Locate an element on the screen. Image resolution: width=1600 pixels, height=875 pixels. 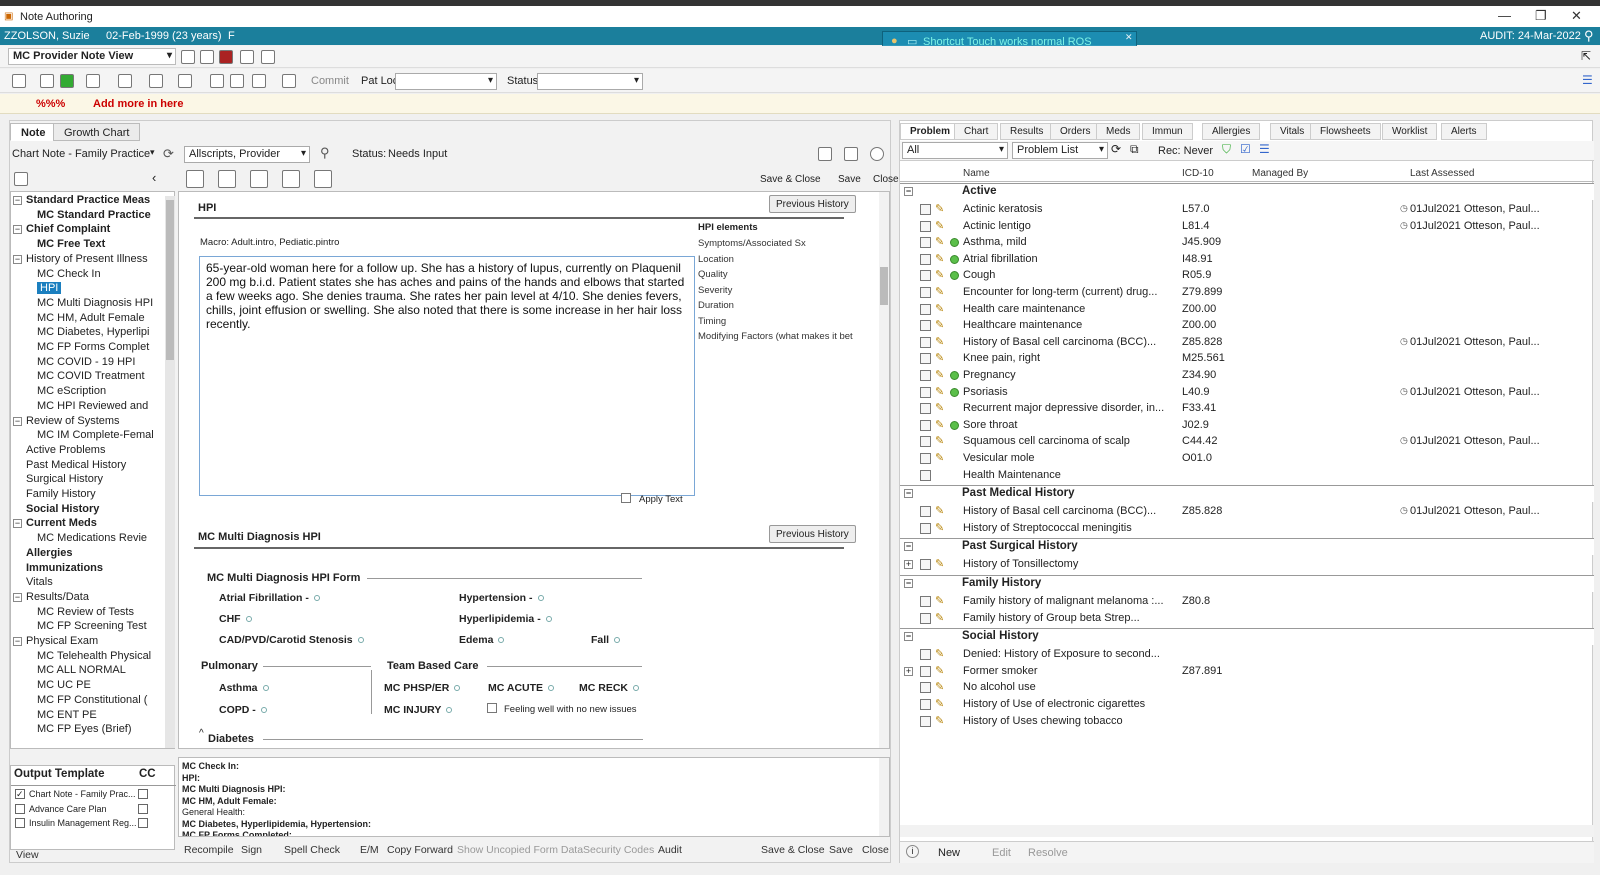
add-s-icon is located at coordinates (291, 179).